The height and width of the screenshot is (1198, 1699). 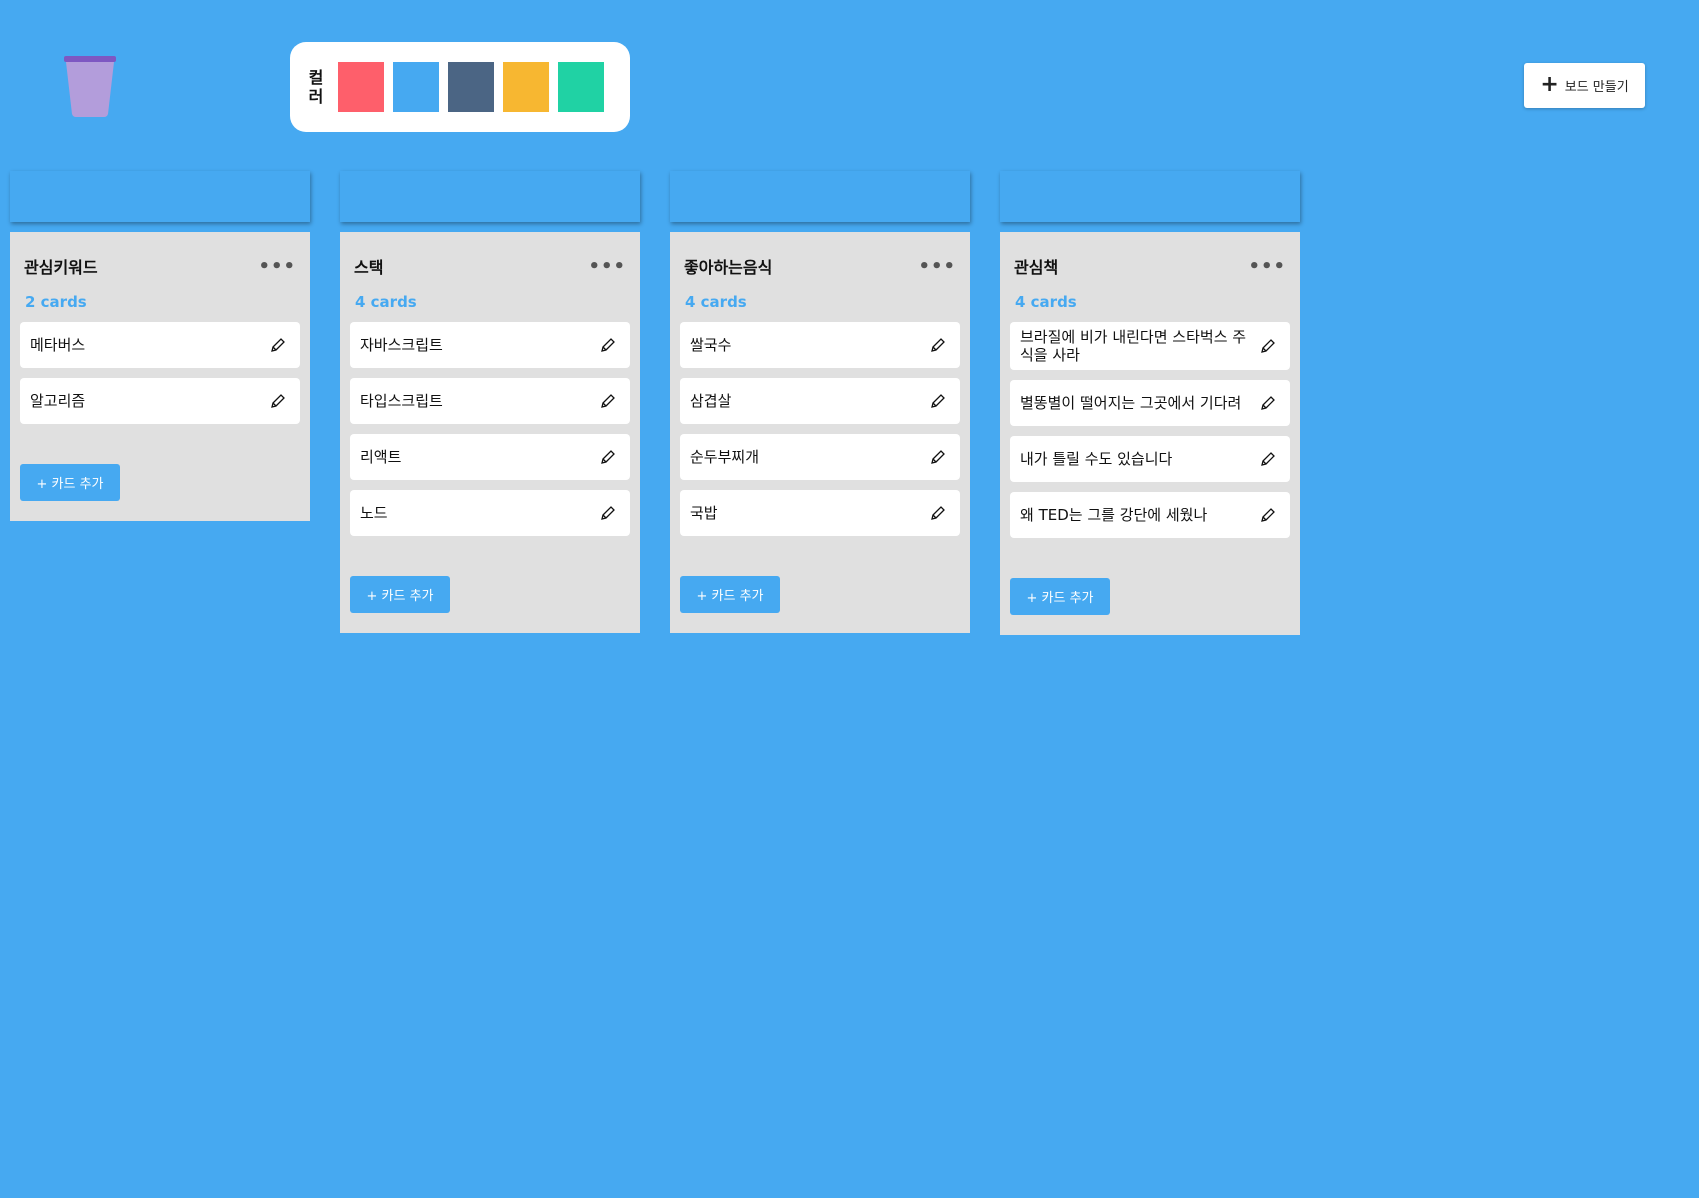 I want to click on board-column: 관심키워드 ••• 2 cards 메타버스 알고리즘 + 카드 추가, so click(x=160, y=346).